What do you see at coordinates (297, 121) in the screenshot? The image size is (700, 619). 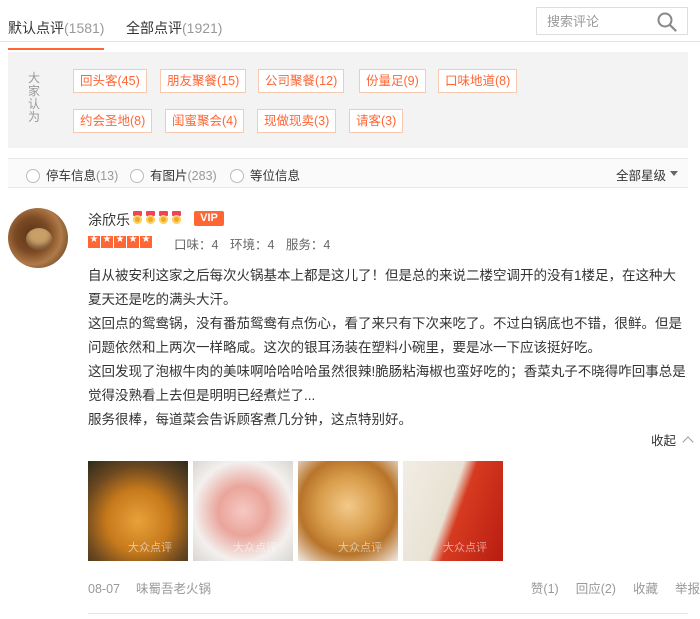 I see `tag-item: 现做现卖(3)` at bounding box center [297, 121].